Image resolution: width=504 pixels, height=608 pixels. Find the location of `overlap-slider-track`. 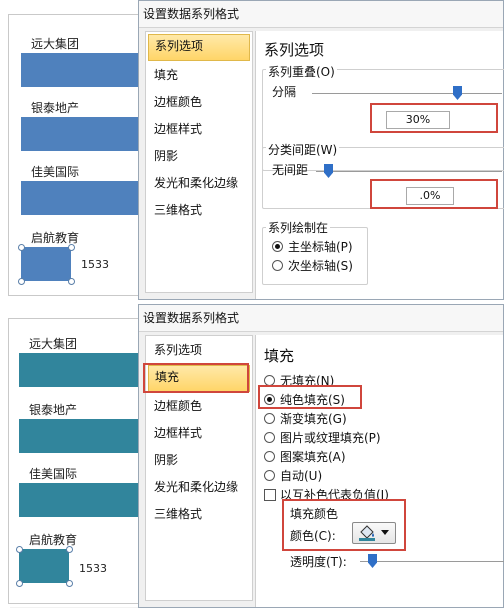

overlap-slider-track is located at coordinates (407, 93).